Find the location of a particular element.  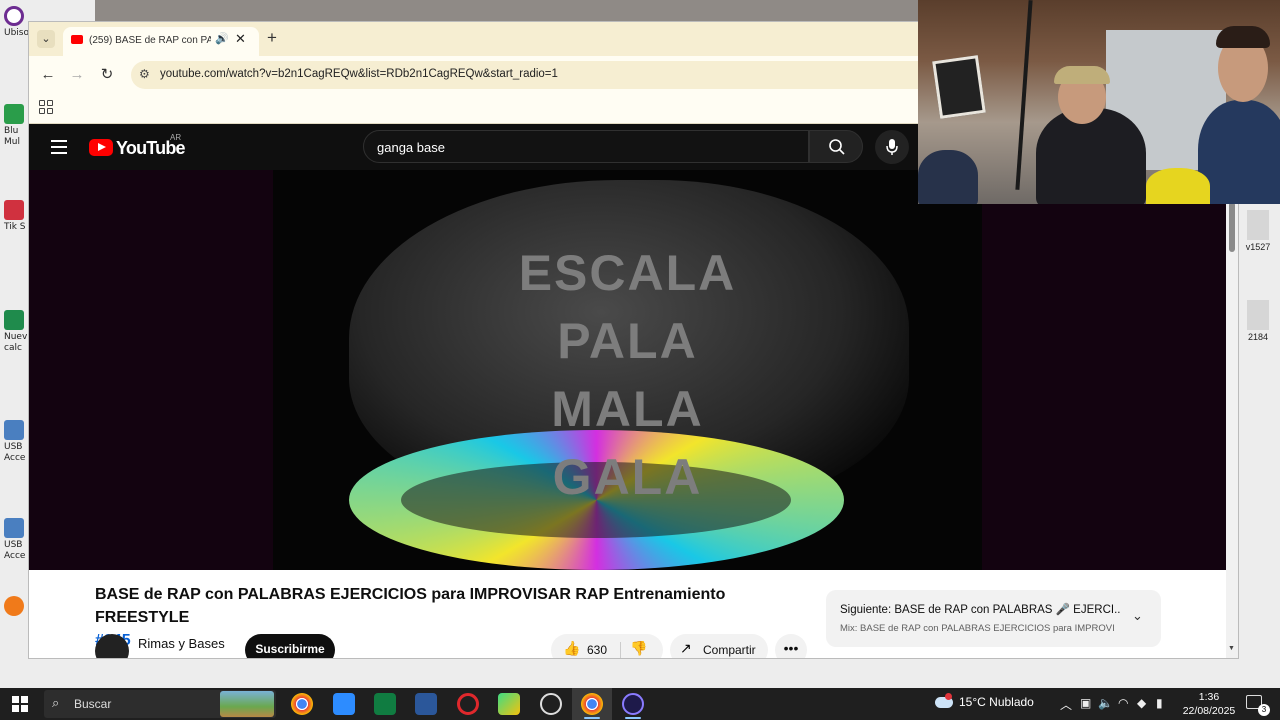

webcam-overlay is located at coordinates (1099, 102).